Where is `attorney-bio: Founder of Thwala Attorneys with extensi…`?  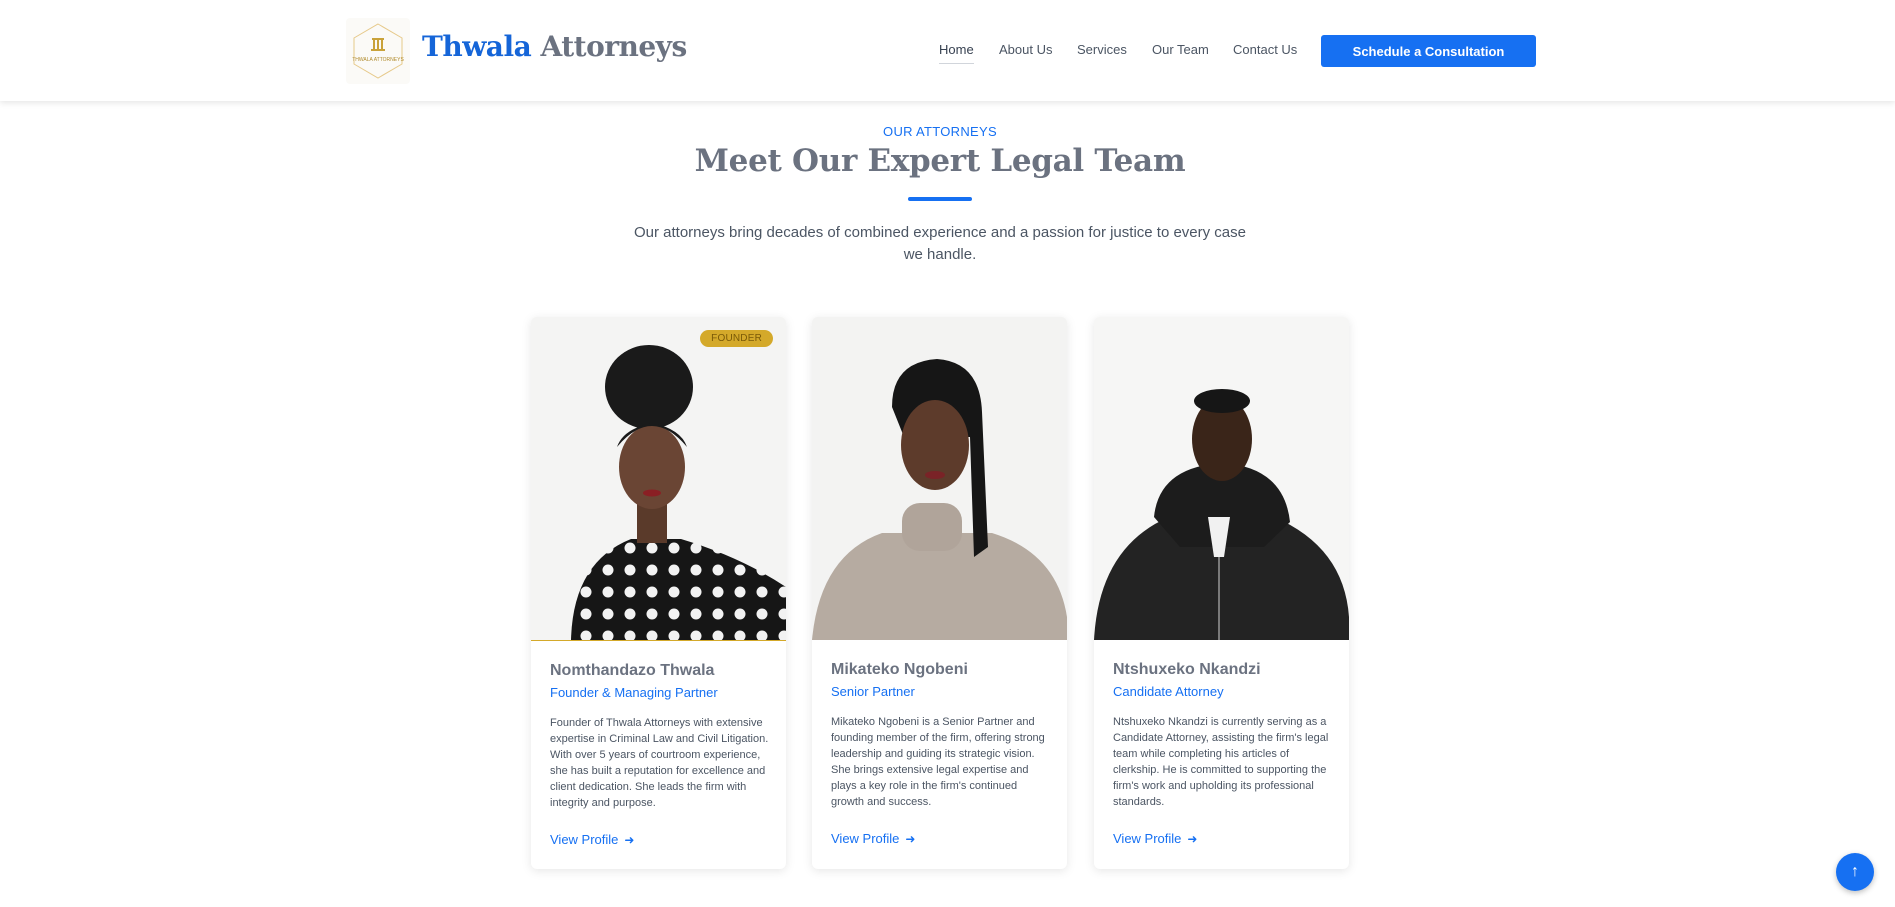 attorney-bio: Founder of Thwala Attorneys with extensi… is located at coordinates (659, 763).